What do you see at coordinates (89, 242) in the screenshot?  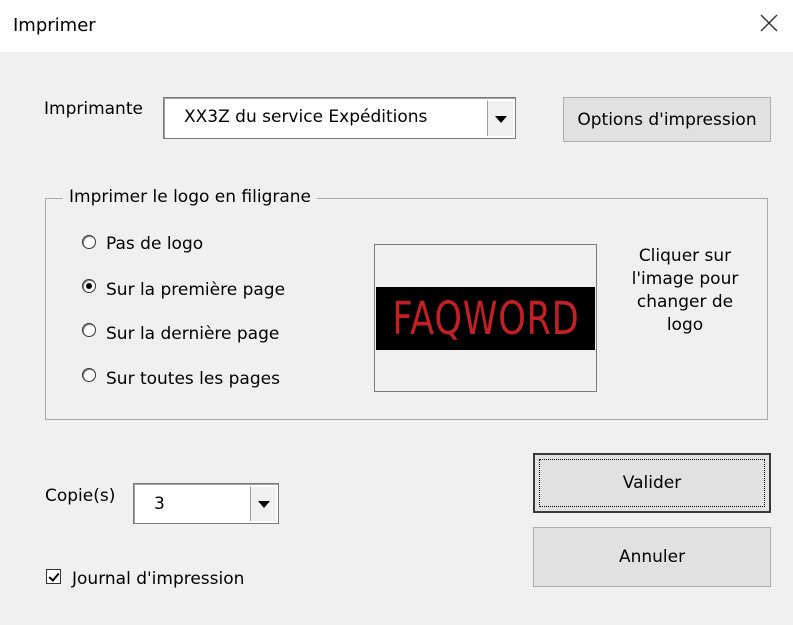 I see `radio-no-logo` at bounding box center [89, 242].